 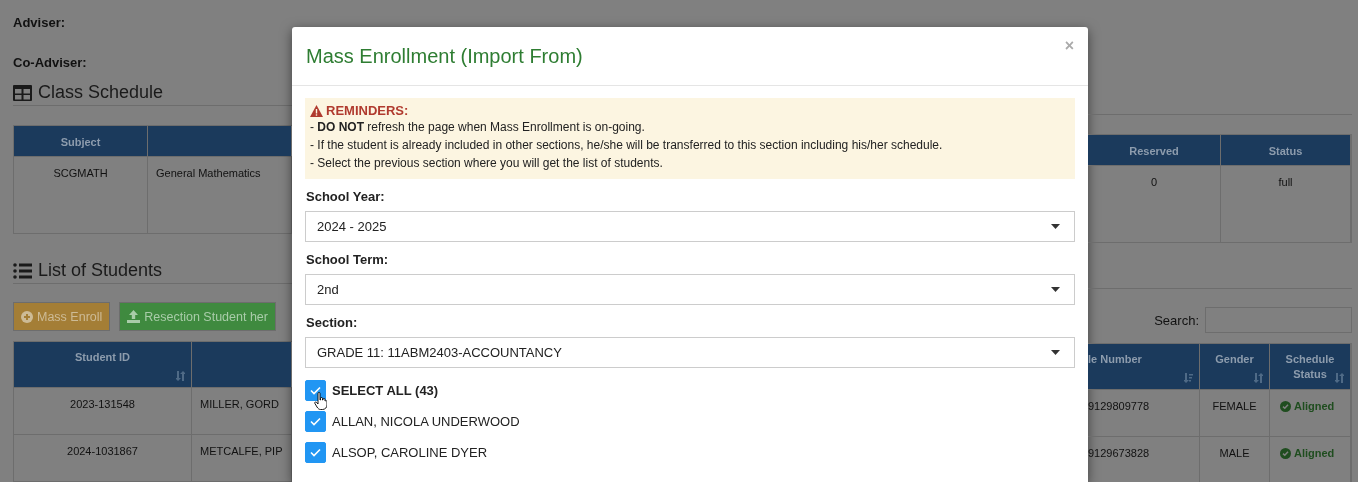 What do you see at coordinates (367, 110) in the screenshot?
I see `reminders-title: REMINDERS:` at bounding box center [367, 110].